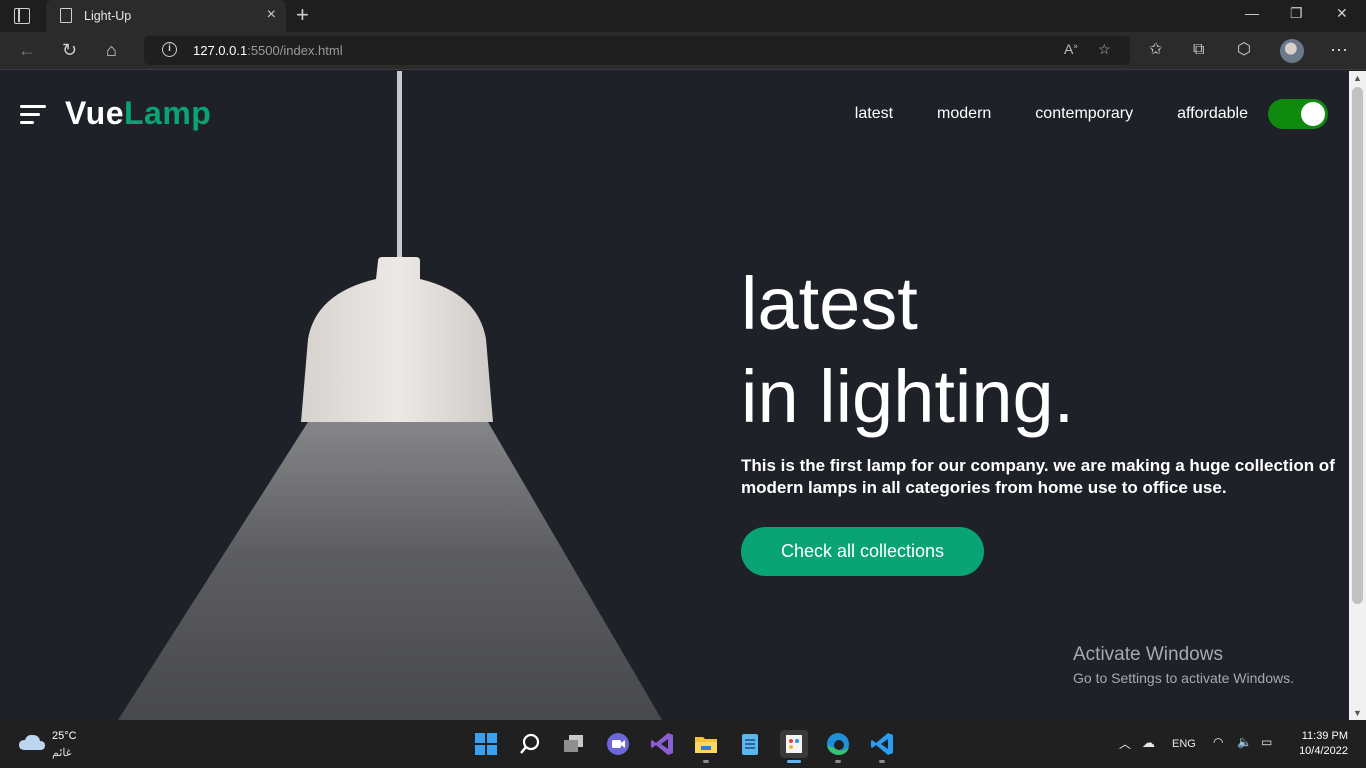  I want to click on close-tab-icon: ×, so click(271, 15).